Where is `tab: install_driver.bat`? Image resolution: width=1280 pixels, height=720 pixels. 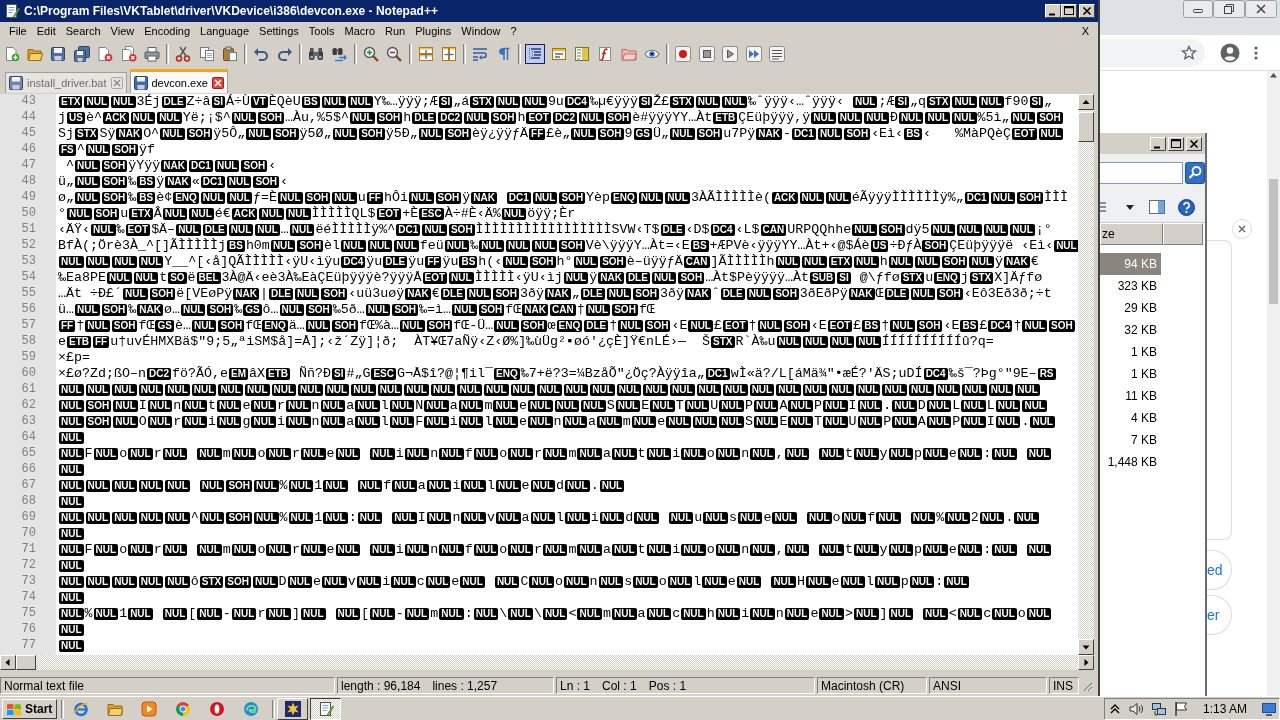 tab: install_driver.bat is located at coordinates (66, 82).